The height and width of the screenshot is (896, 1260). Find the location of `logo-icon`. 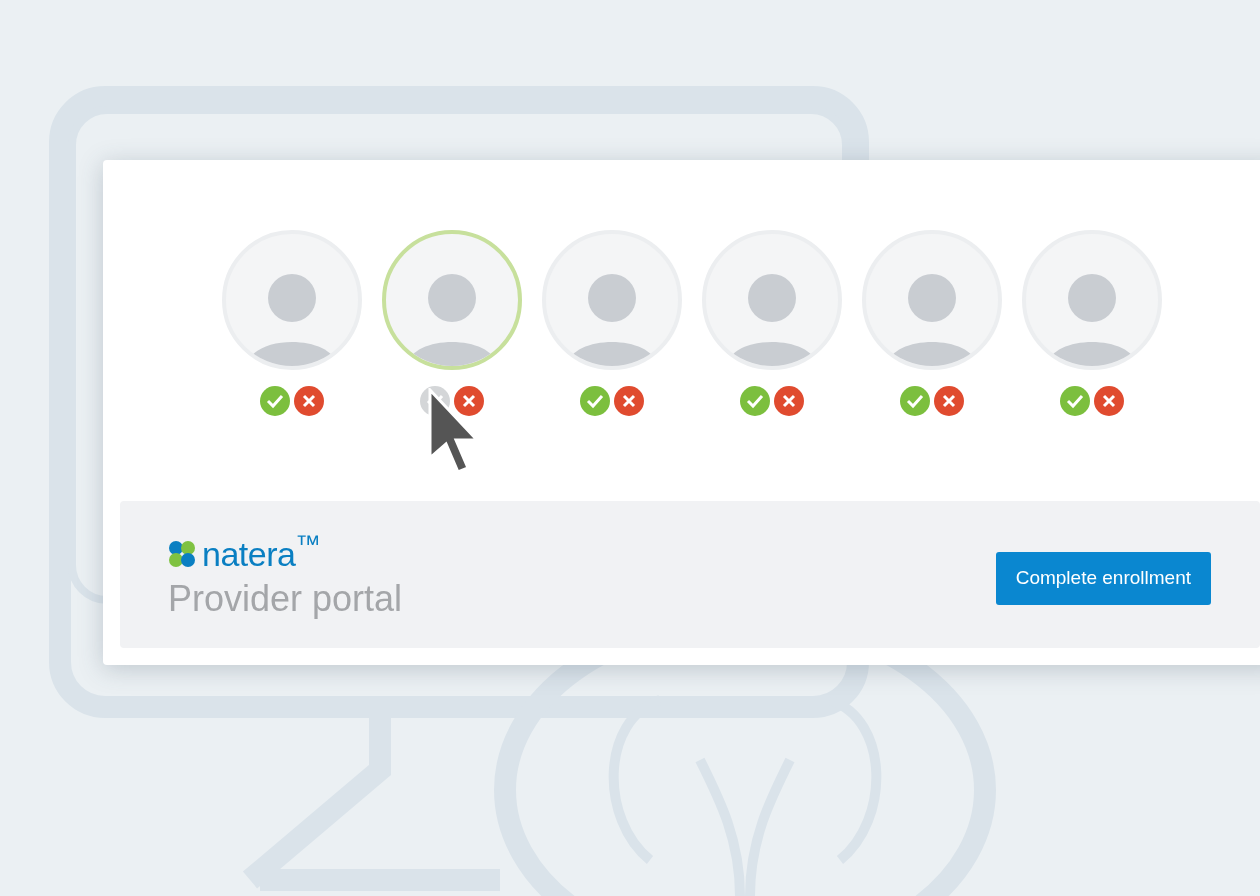

logo-icon is located at coordinates (182, 554).